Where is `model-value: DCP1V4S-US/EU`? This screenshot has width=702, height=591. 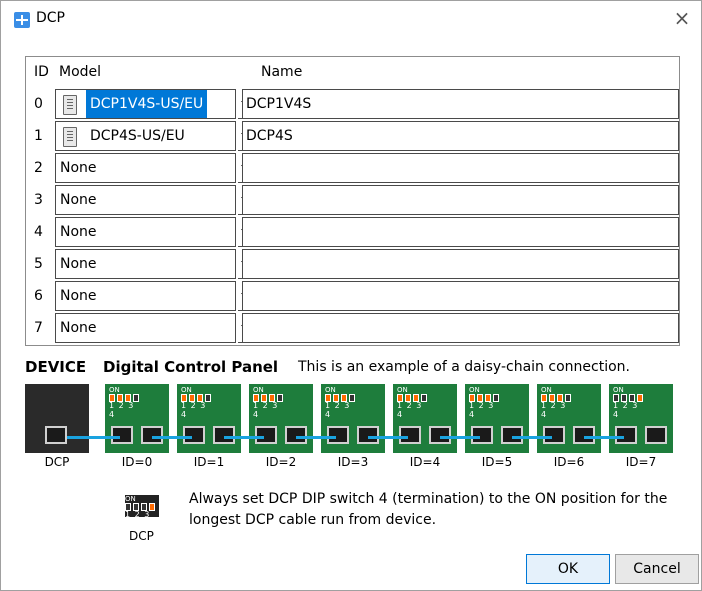
model-value: DCP1V4S-US/EU is located at coordinates (147, 104).